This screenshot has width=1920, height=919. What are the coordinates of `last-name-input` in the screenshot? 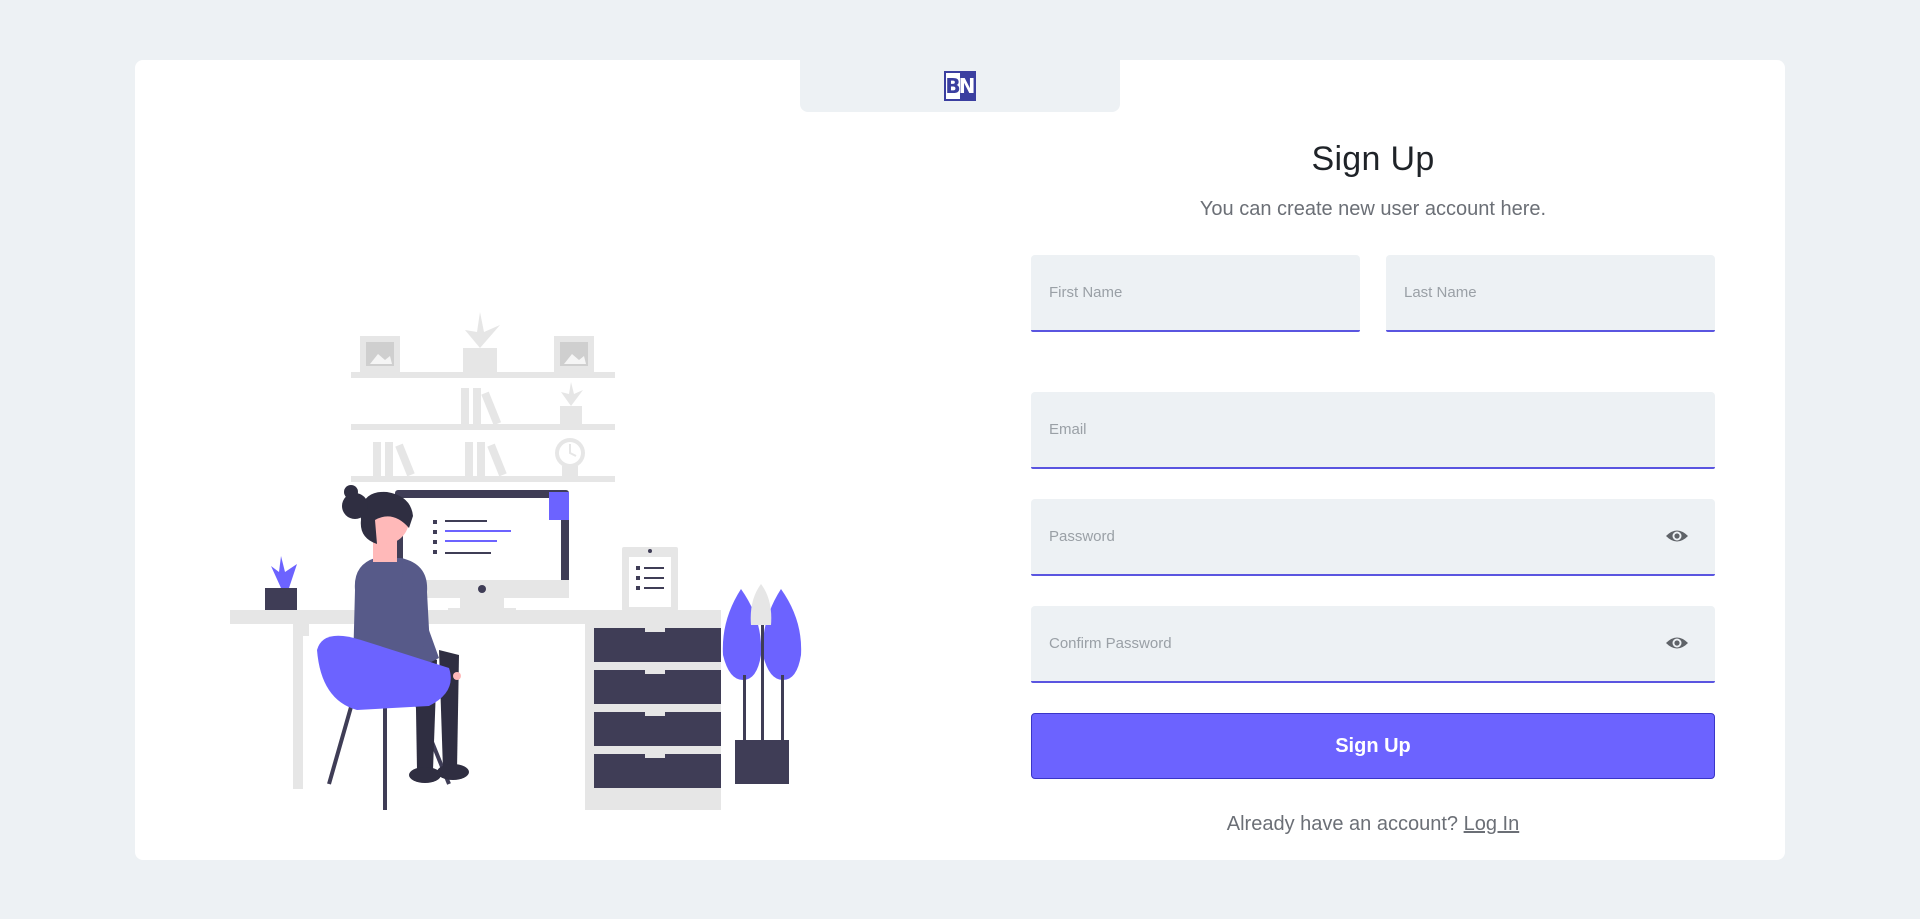 It's located at (1550, 292).